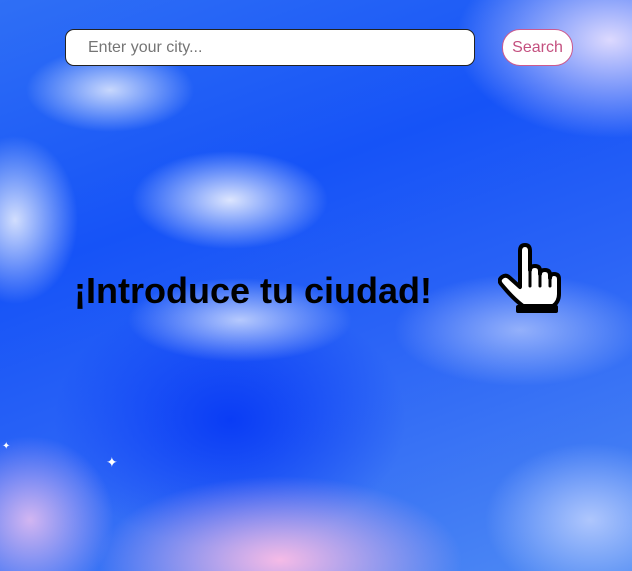 The height and width of the screenshot is (571, 632). I want to click on search-bar: Search, so click(319, 47).